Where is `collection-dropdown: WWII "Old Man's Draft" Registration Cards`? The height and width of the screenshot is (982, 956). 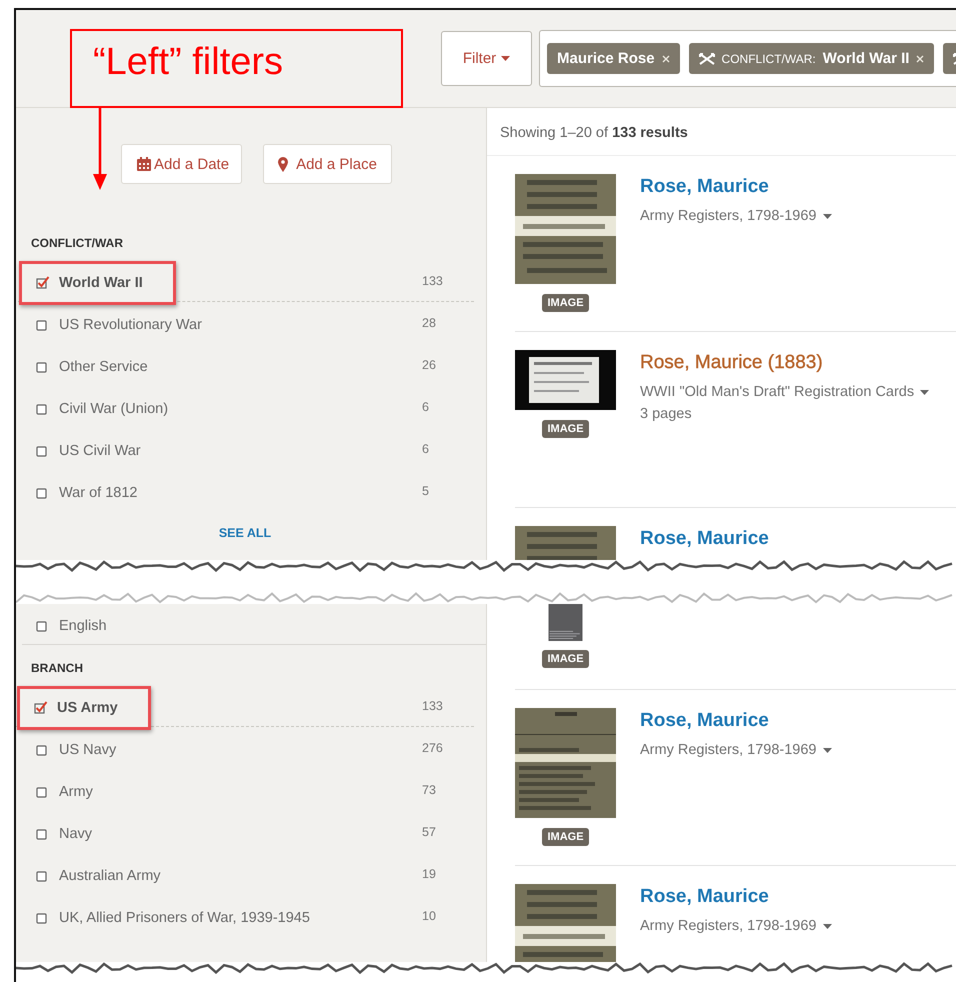 collection-dropdown: WWII "Old Man's Draft" Registration Cards is located at coordinates (785, 392).